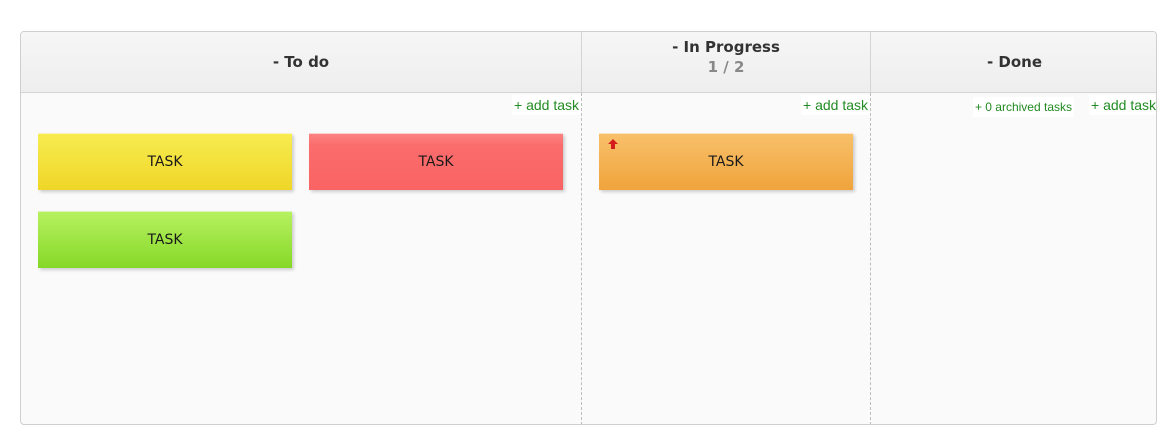 This screenshot has width=1167, height=446. I want to click on column-header-todo: - To do, so click(301, 62).